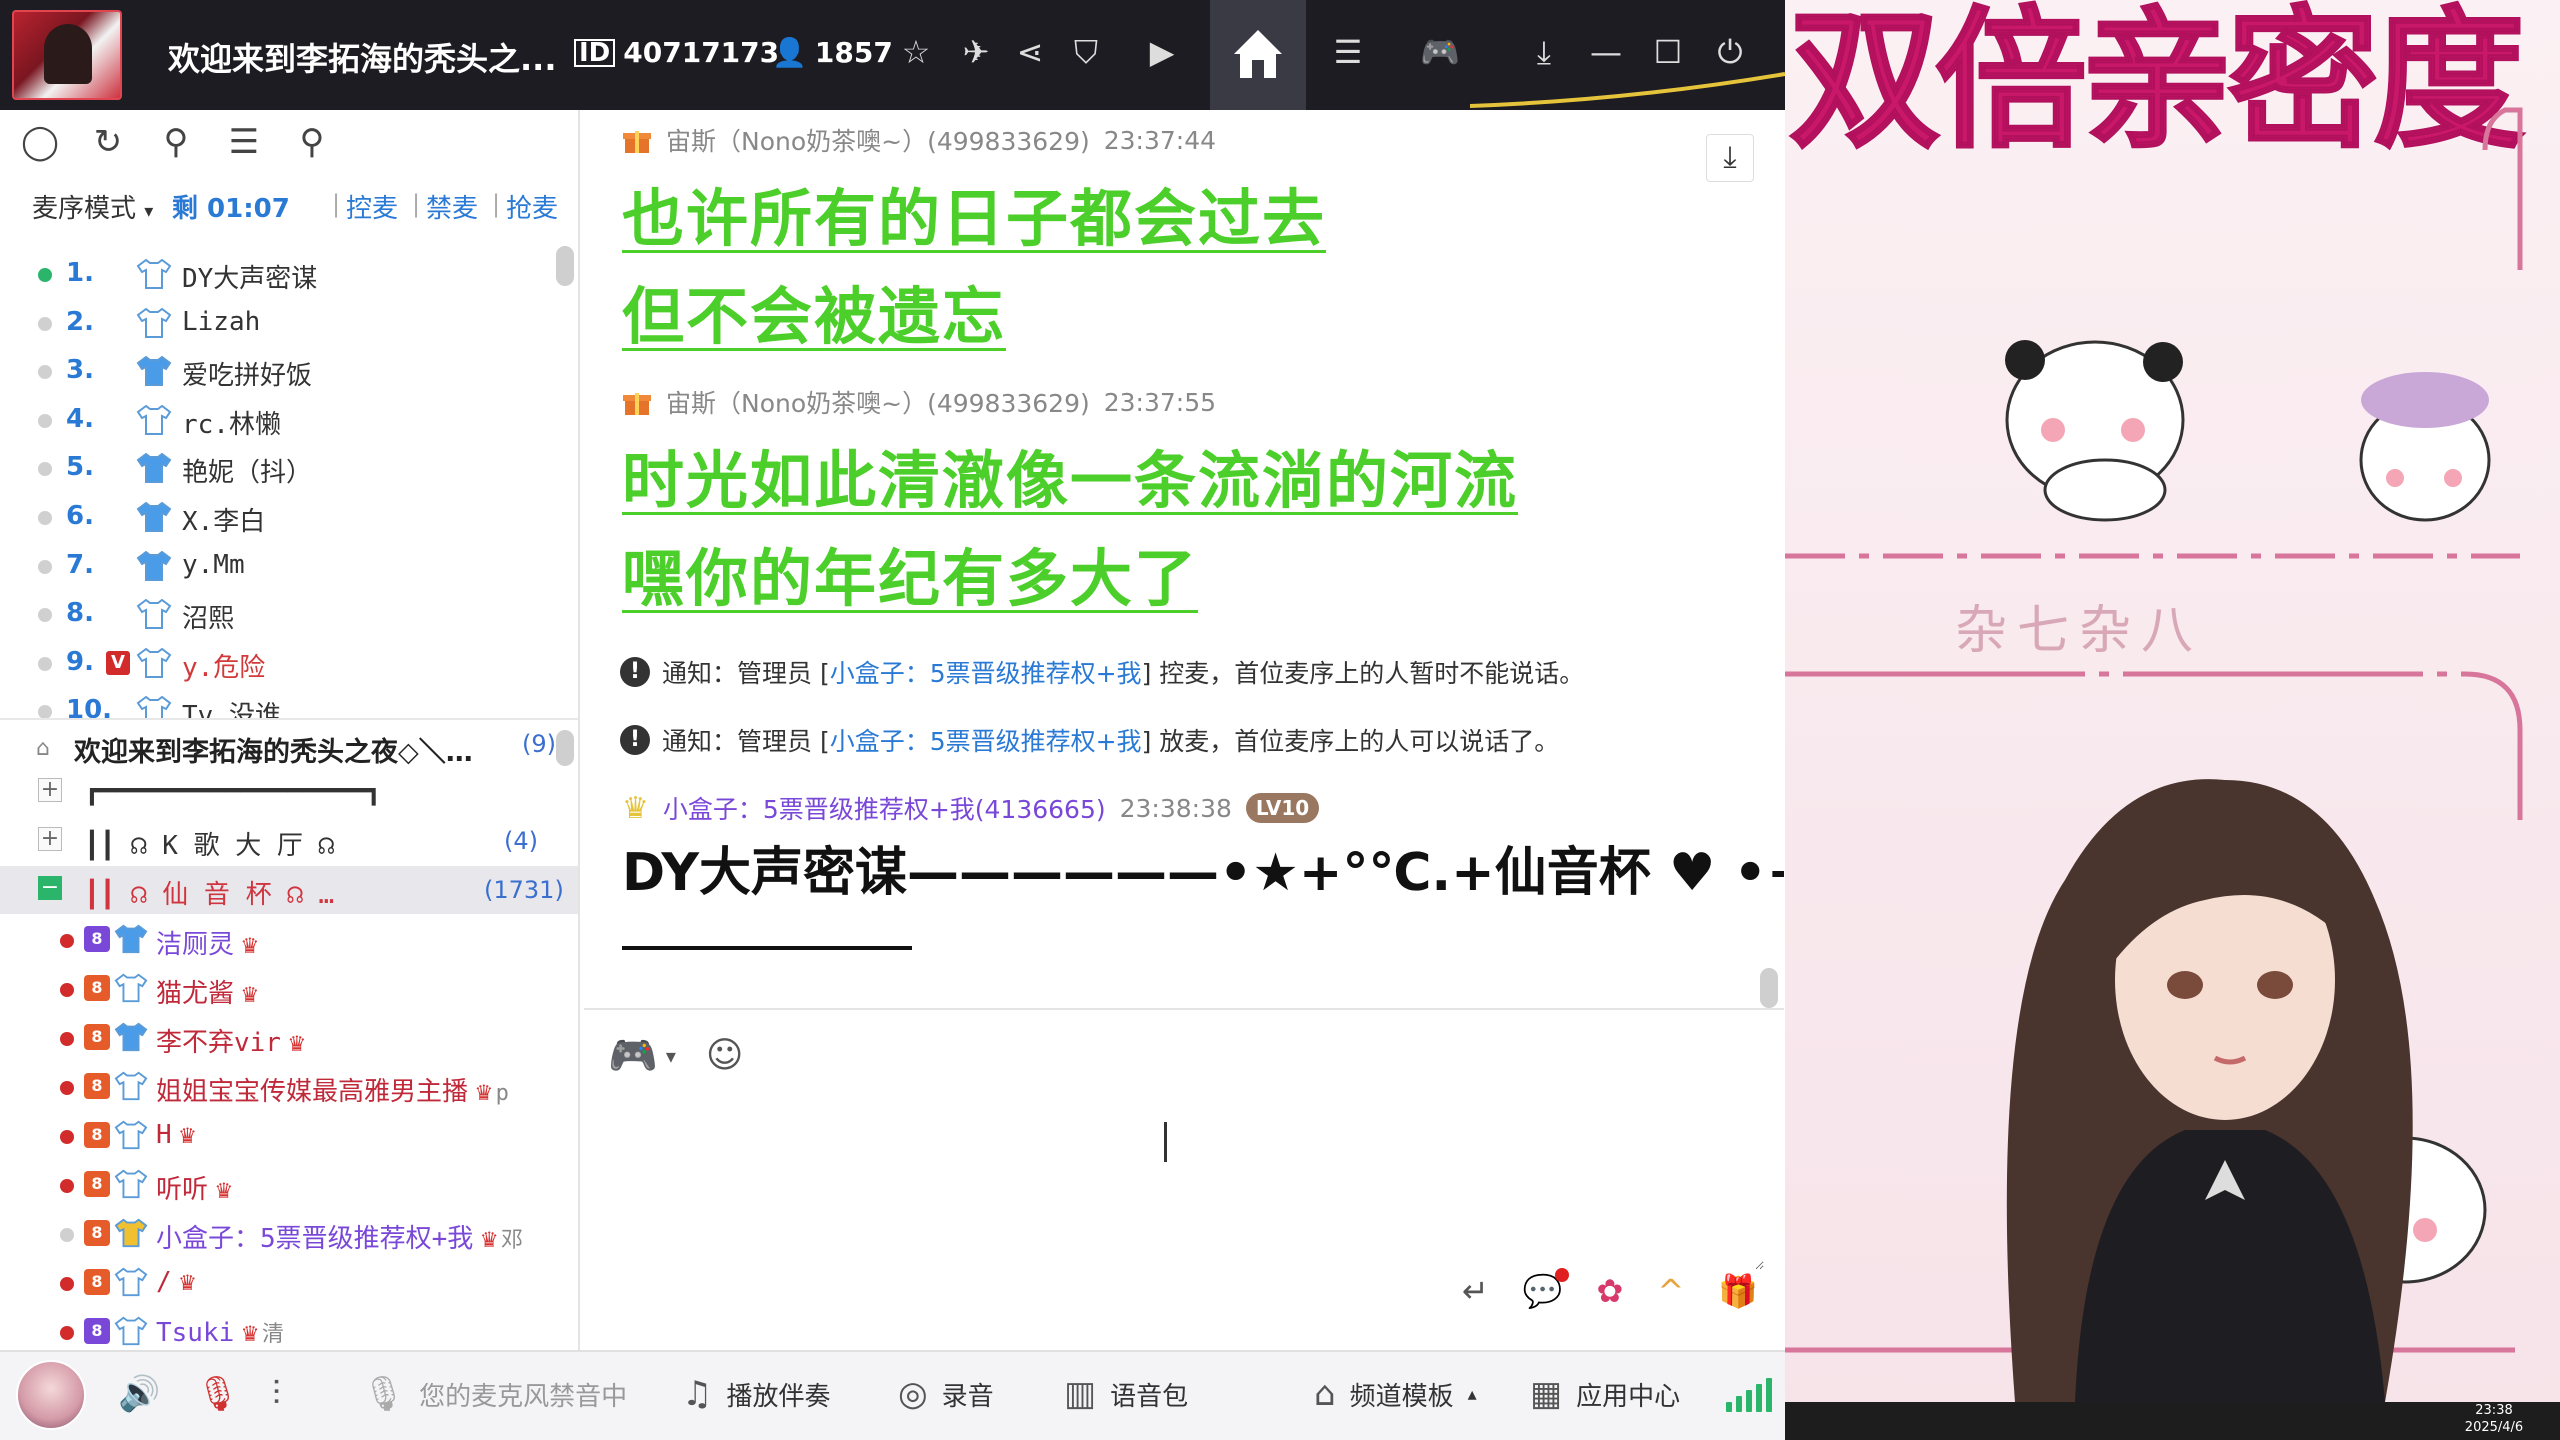  Describe the element at coordinates (139, 1394) in the screenshot. I see `volume-icon: 🔊` at that location.